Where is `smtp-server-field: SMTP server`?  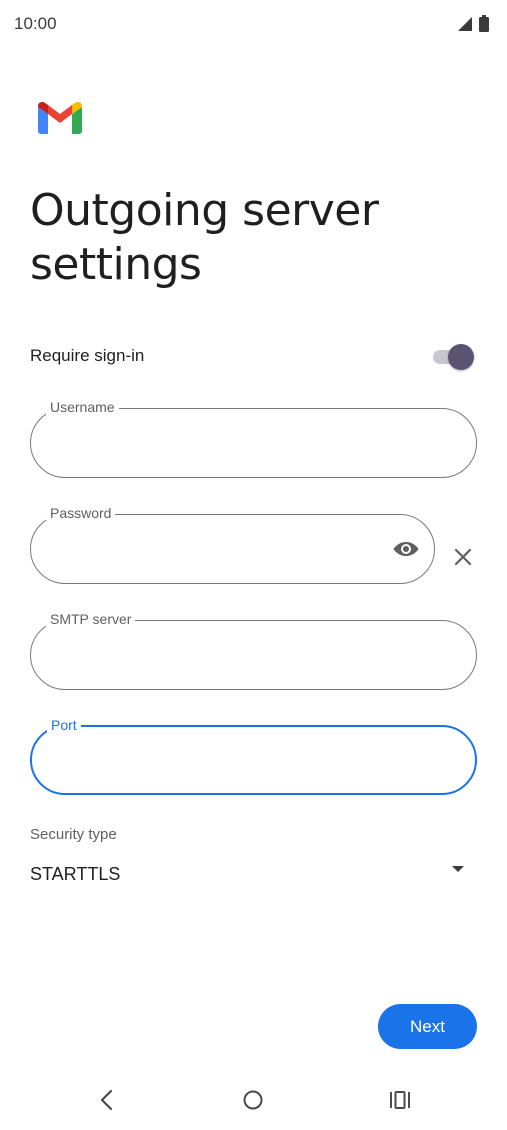 smtp-server-field: SMTP server is located at coordinates (253, 650).